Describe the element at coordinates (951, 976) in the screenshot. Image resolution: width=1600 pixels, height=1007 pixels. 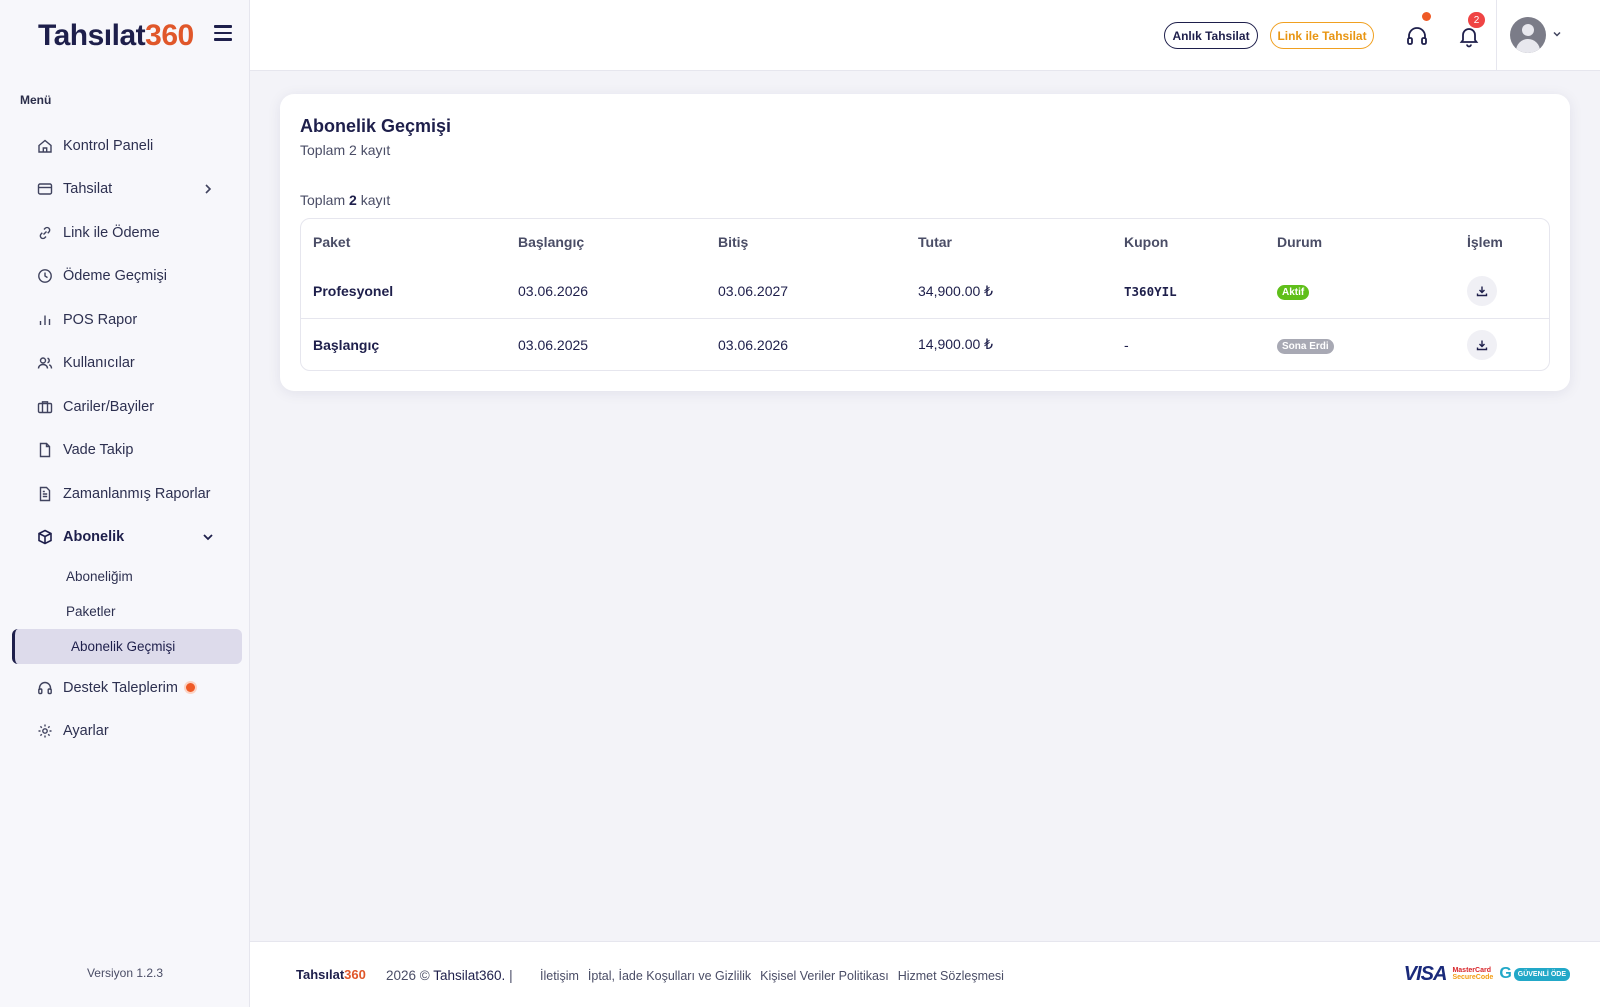
I see `footer-link-hizmet-sozlesmesi: Hizmet Sözleşmesi` at that location.